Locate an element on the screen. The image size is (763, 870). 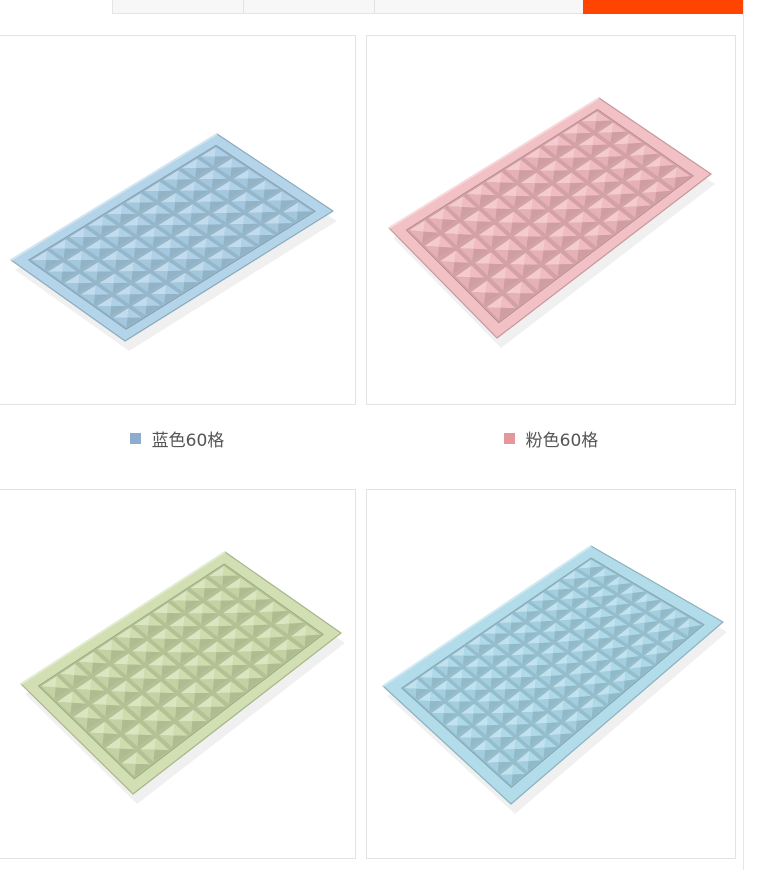
color-swatch-pink is located at coordinates (509, 438).